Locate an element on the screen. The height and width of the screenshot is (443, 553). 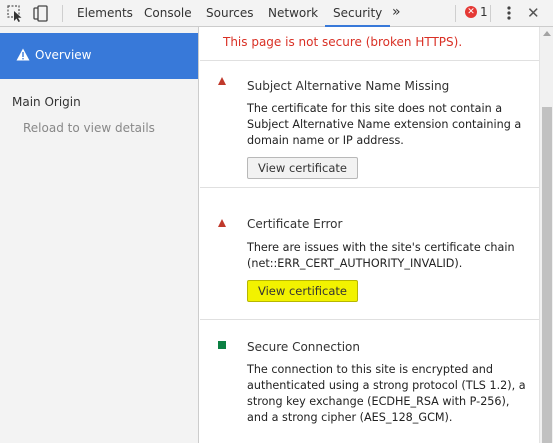
card-title: Subject Alternative Name Missing is located at coordinates (348, 86).